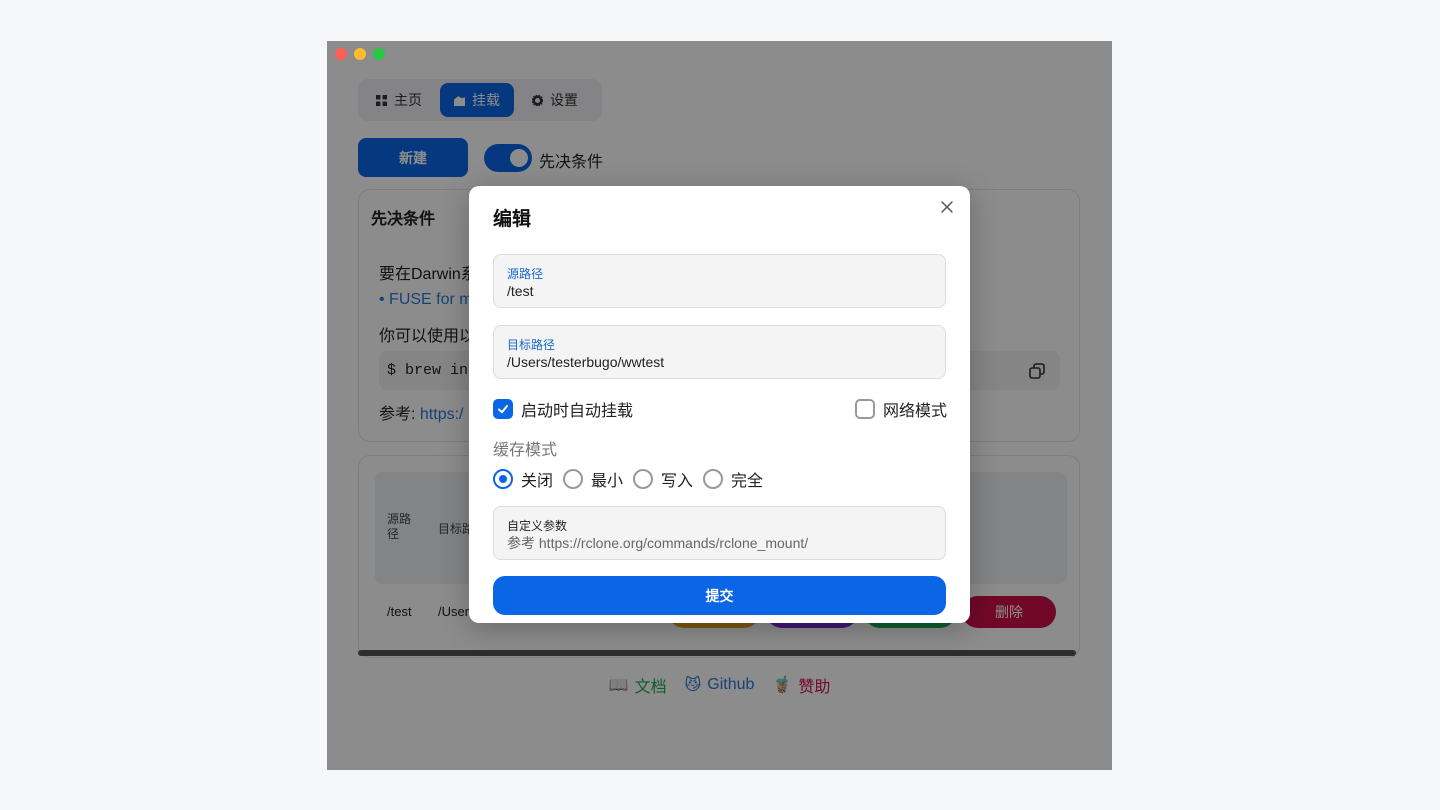  Describe the element at coordinates (379, 54) in the screenshot. I see `maximize-window-button` at that location.